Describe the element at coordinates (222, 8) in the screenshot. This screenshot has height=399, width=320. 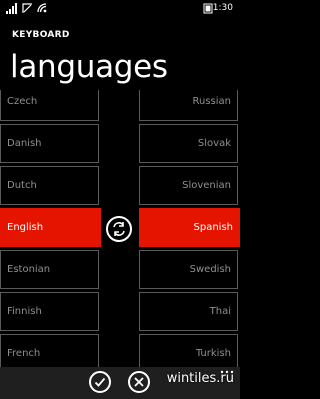
I see `clock: 1:30` at that location.